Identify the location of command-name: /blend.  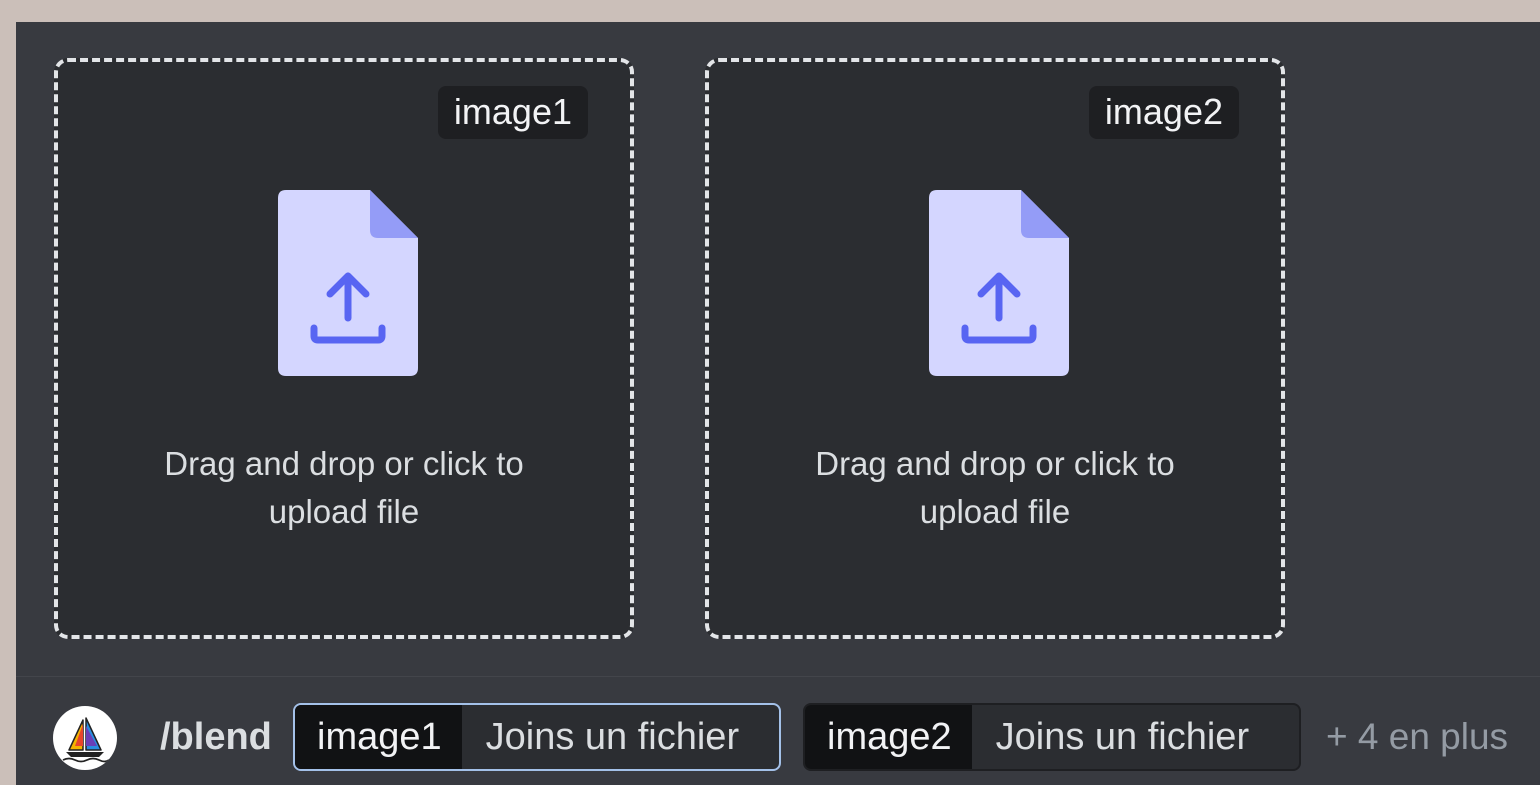
(216, 737).